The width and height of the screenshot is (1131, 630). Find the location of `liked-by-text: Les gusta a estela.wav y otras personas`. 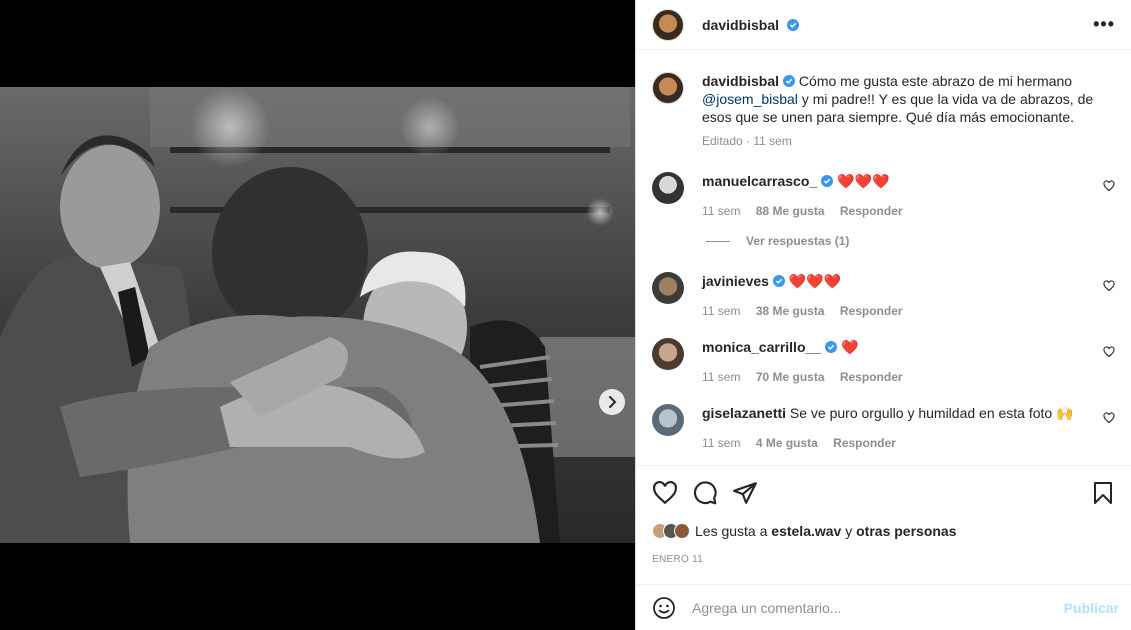

liked-by-text: Les gusta a estela.wav y otras personas is located at coordinates (826, 531).